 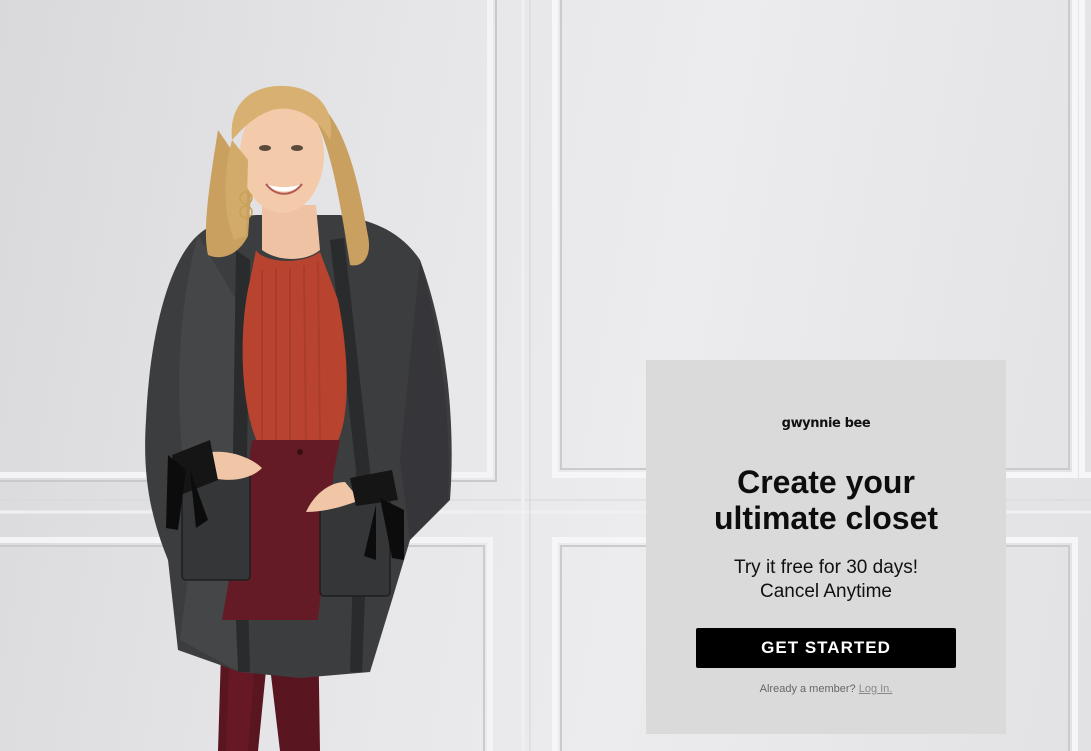 I want to click on headline: Create your ultimate closet, so click(x=826, y=500).